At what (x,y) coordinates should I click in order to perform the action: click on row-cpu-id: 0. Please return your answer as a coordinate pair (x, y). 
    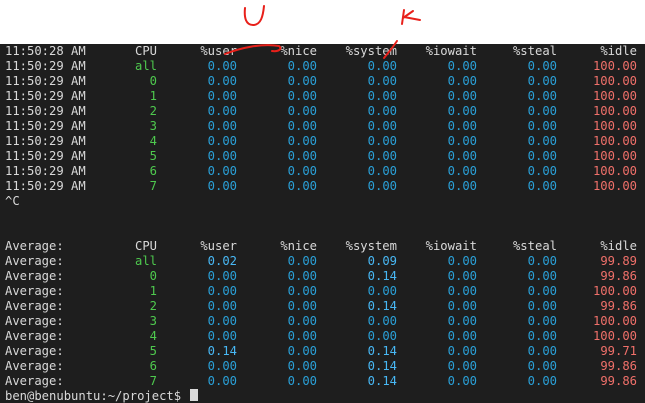
    Looking at the image, I should click on (153, 81).